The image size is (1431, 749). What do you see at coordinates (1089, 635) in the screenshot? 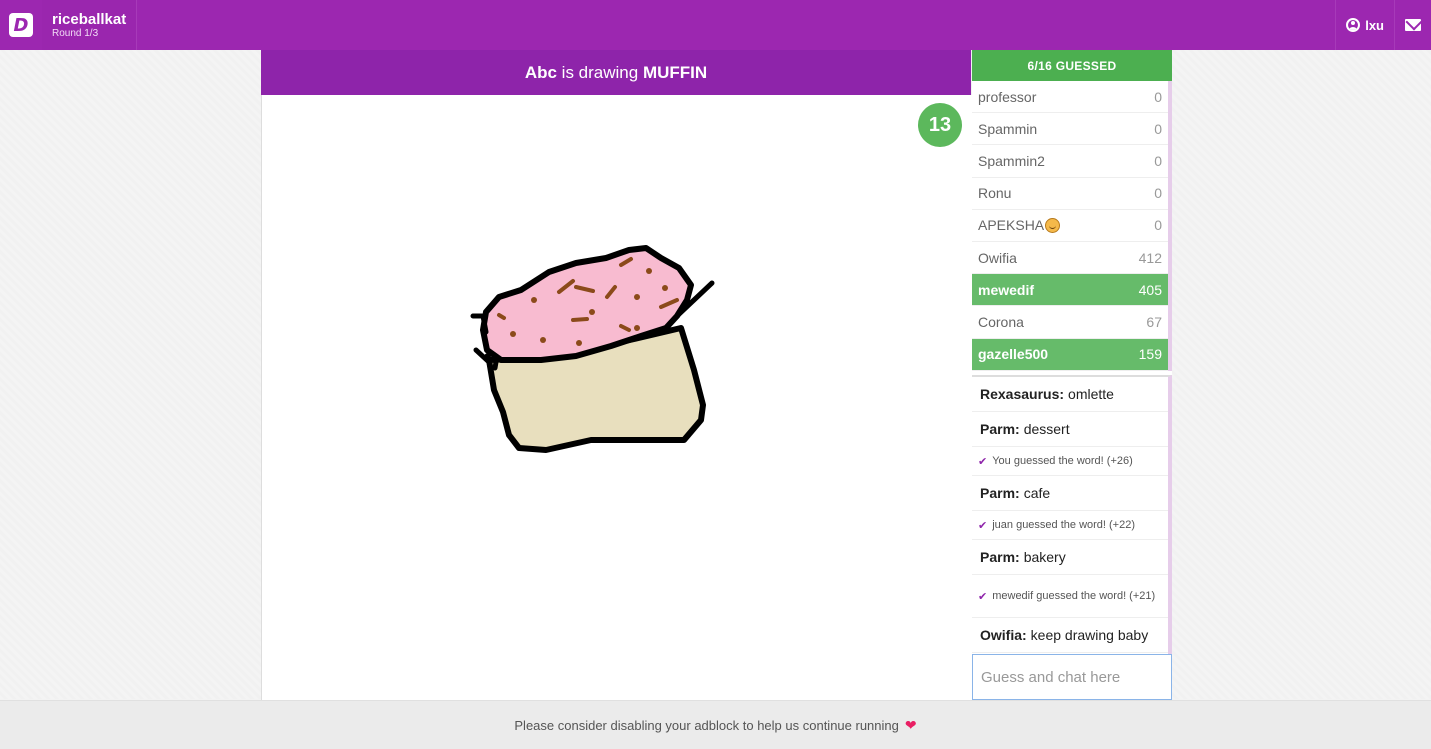
I see `chat-text: keep drawing baby` at bounding box center [1089, 635].